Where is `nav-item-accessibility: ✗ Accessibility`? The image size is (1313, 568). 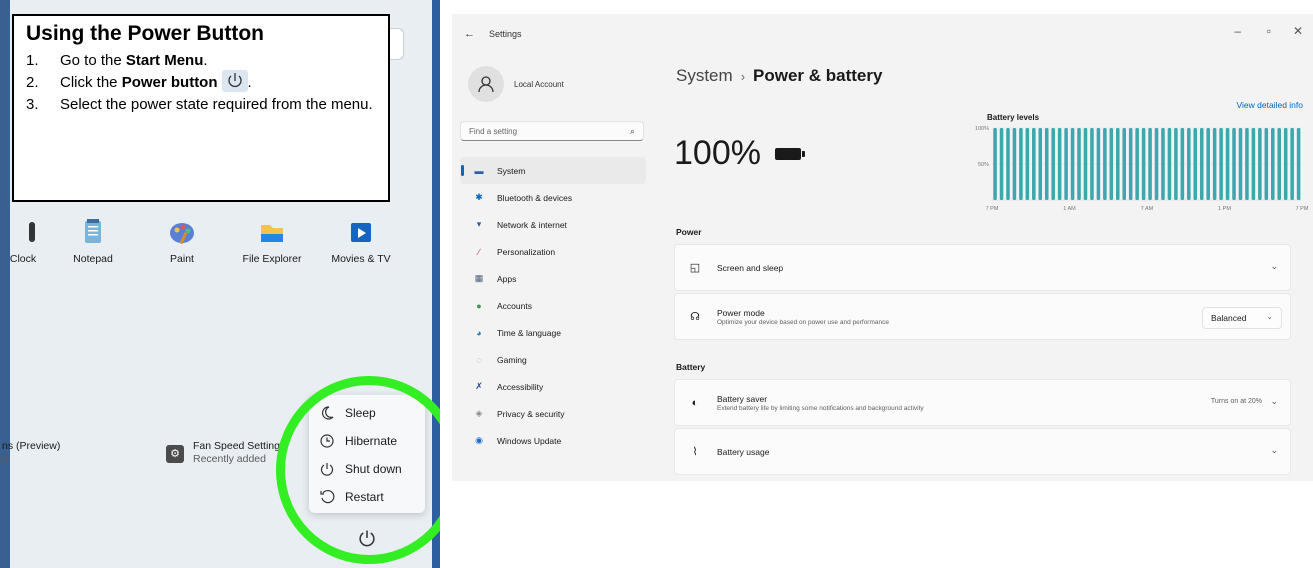 nav-item-accessibility: ✗ Accessibility is located at coordinates (553, 386).